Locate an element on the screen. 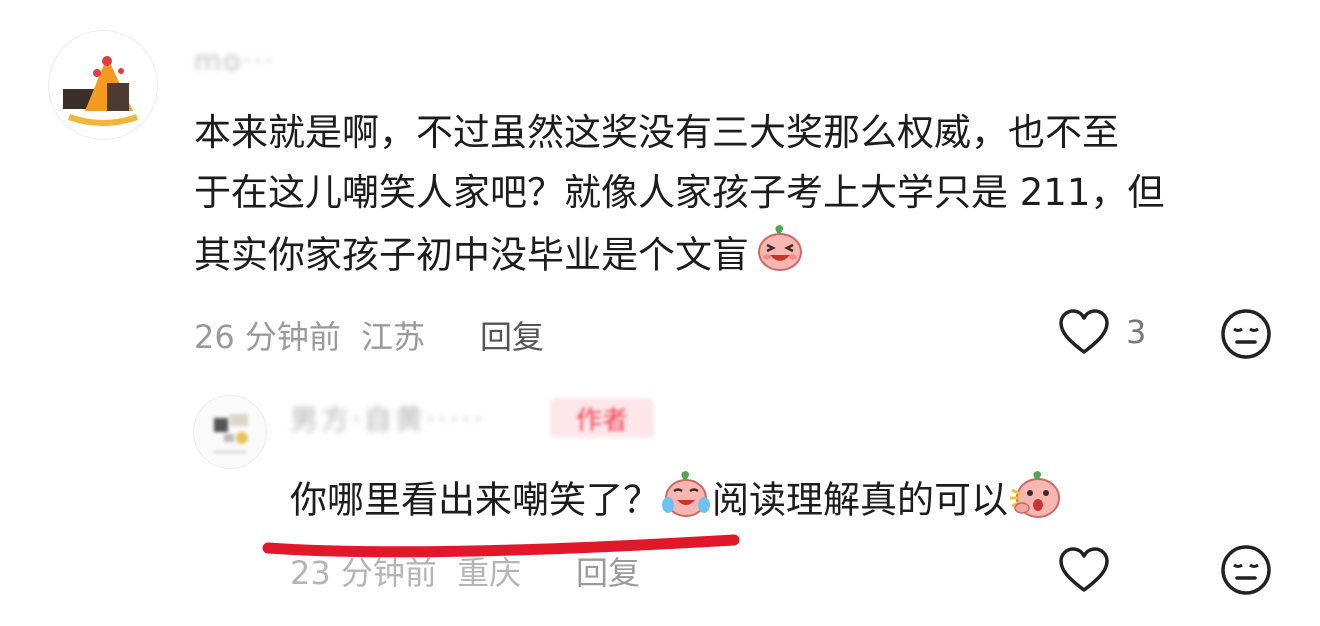  reply-location: 重庆 is located at coordinates (489, 573).